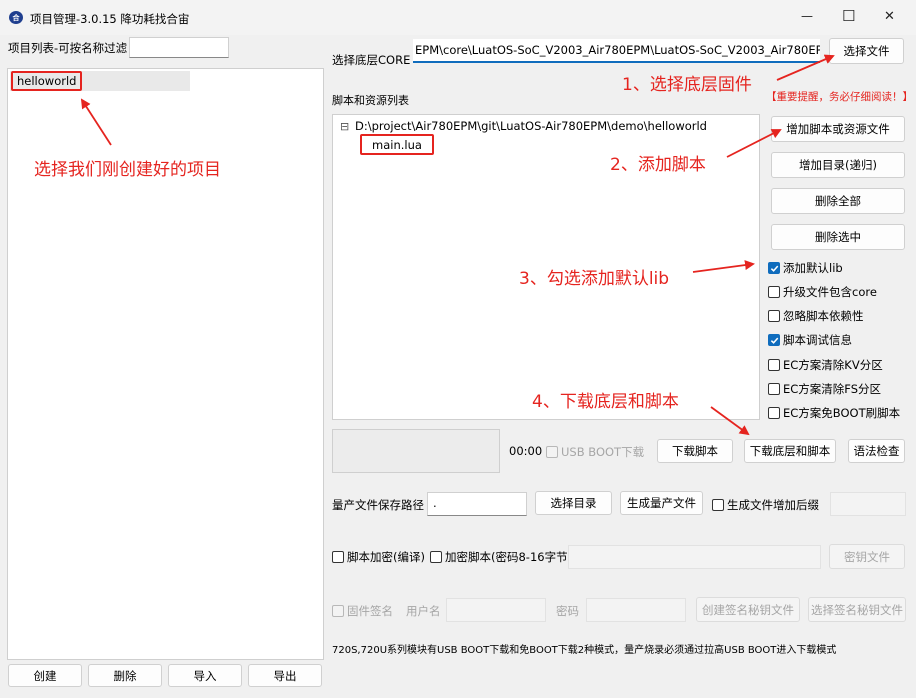 This screenshot has height=698, width=916. Describe the element at coordinates (509, 557) in the screenshot. I see `password-encrypt-label: 加密脚本(密码8-16字节)` at that location.